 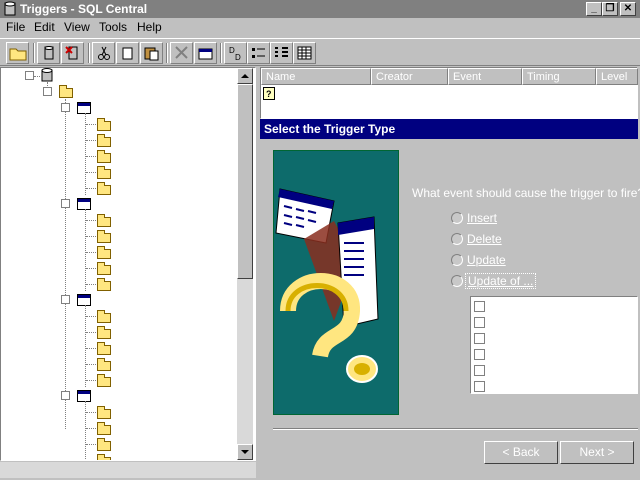 What do you see at coordinates (149, 27) in the screenshot?
I see `menu-help: Help` at bounding box center [149, 27].